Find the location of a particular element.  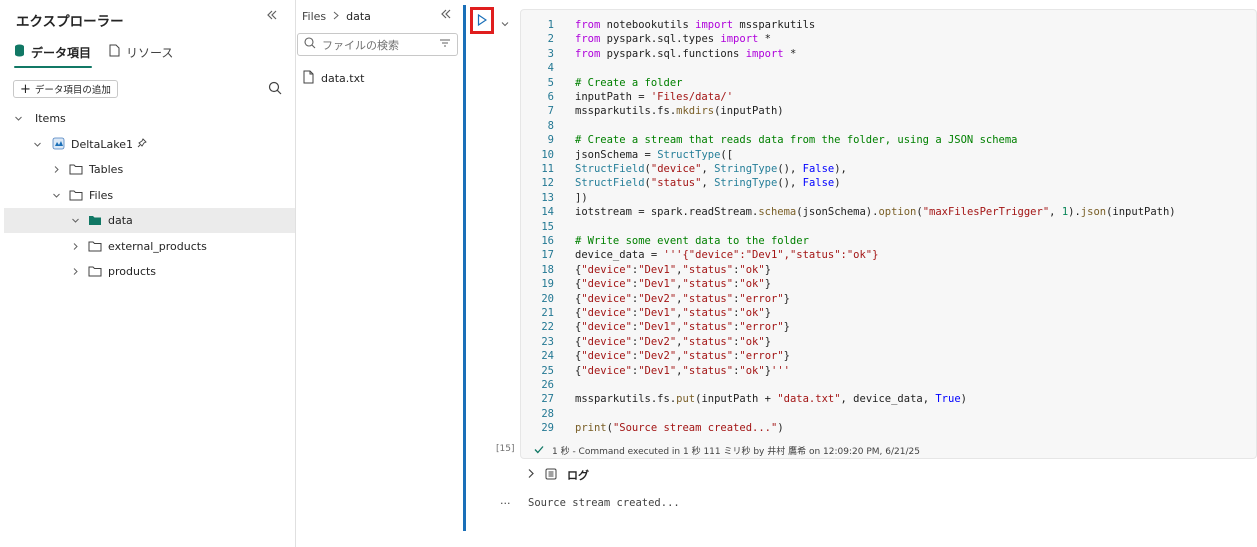

collapse-explorer-icon is located at coordinates (272, 17).